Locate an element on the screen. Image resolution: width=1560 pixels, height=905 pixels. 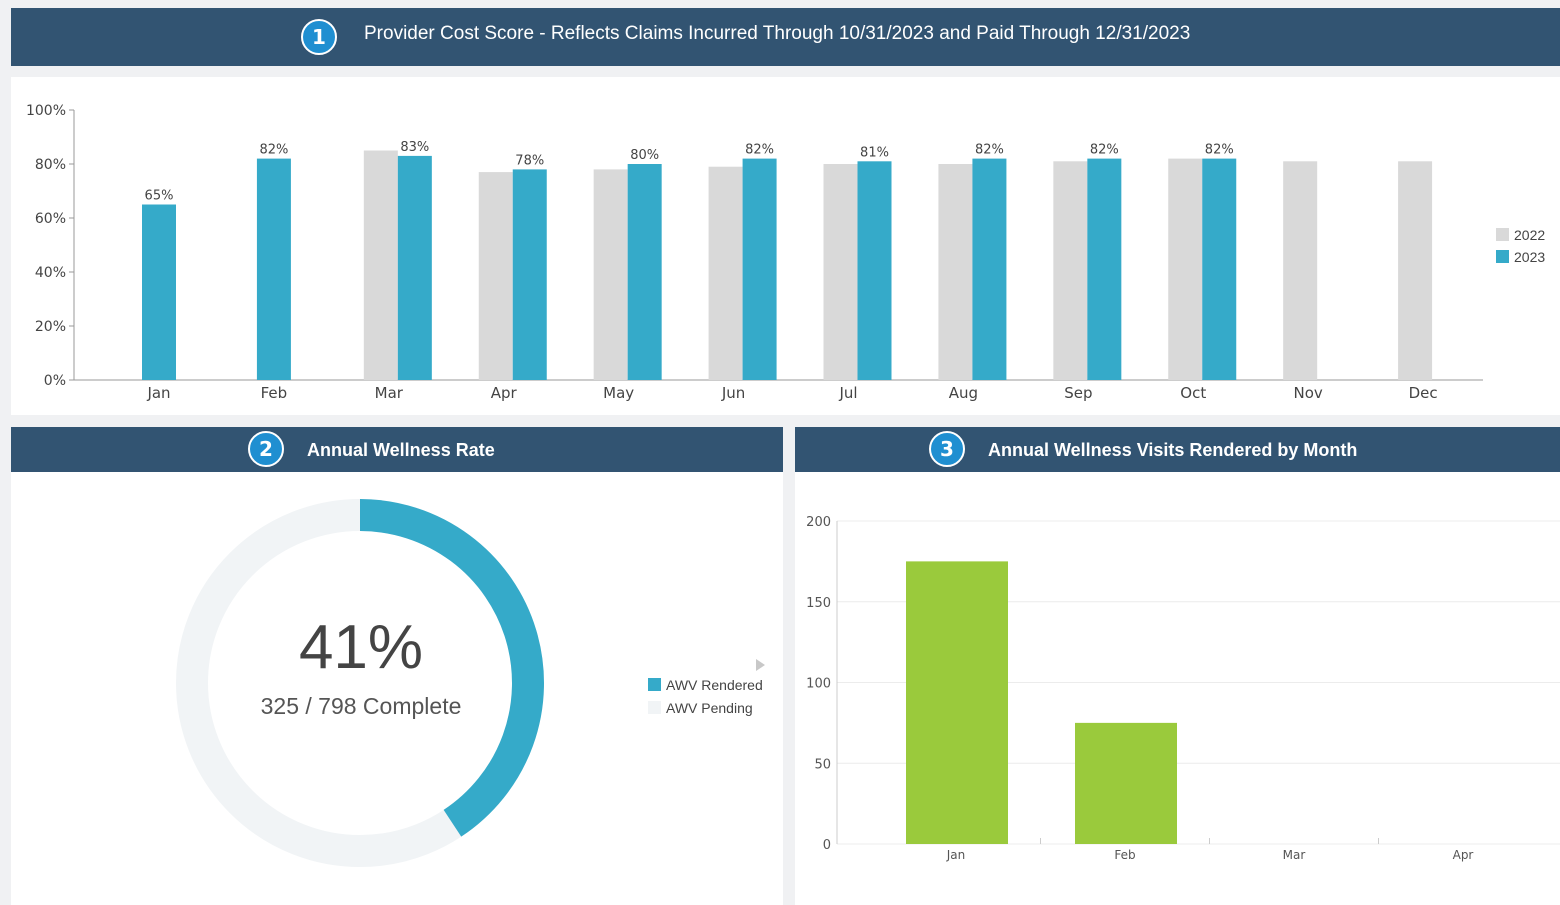
legend-label: 2022 is located at coordinates (1530, 235).